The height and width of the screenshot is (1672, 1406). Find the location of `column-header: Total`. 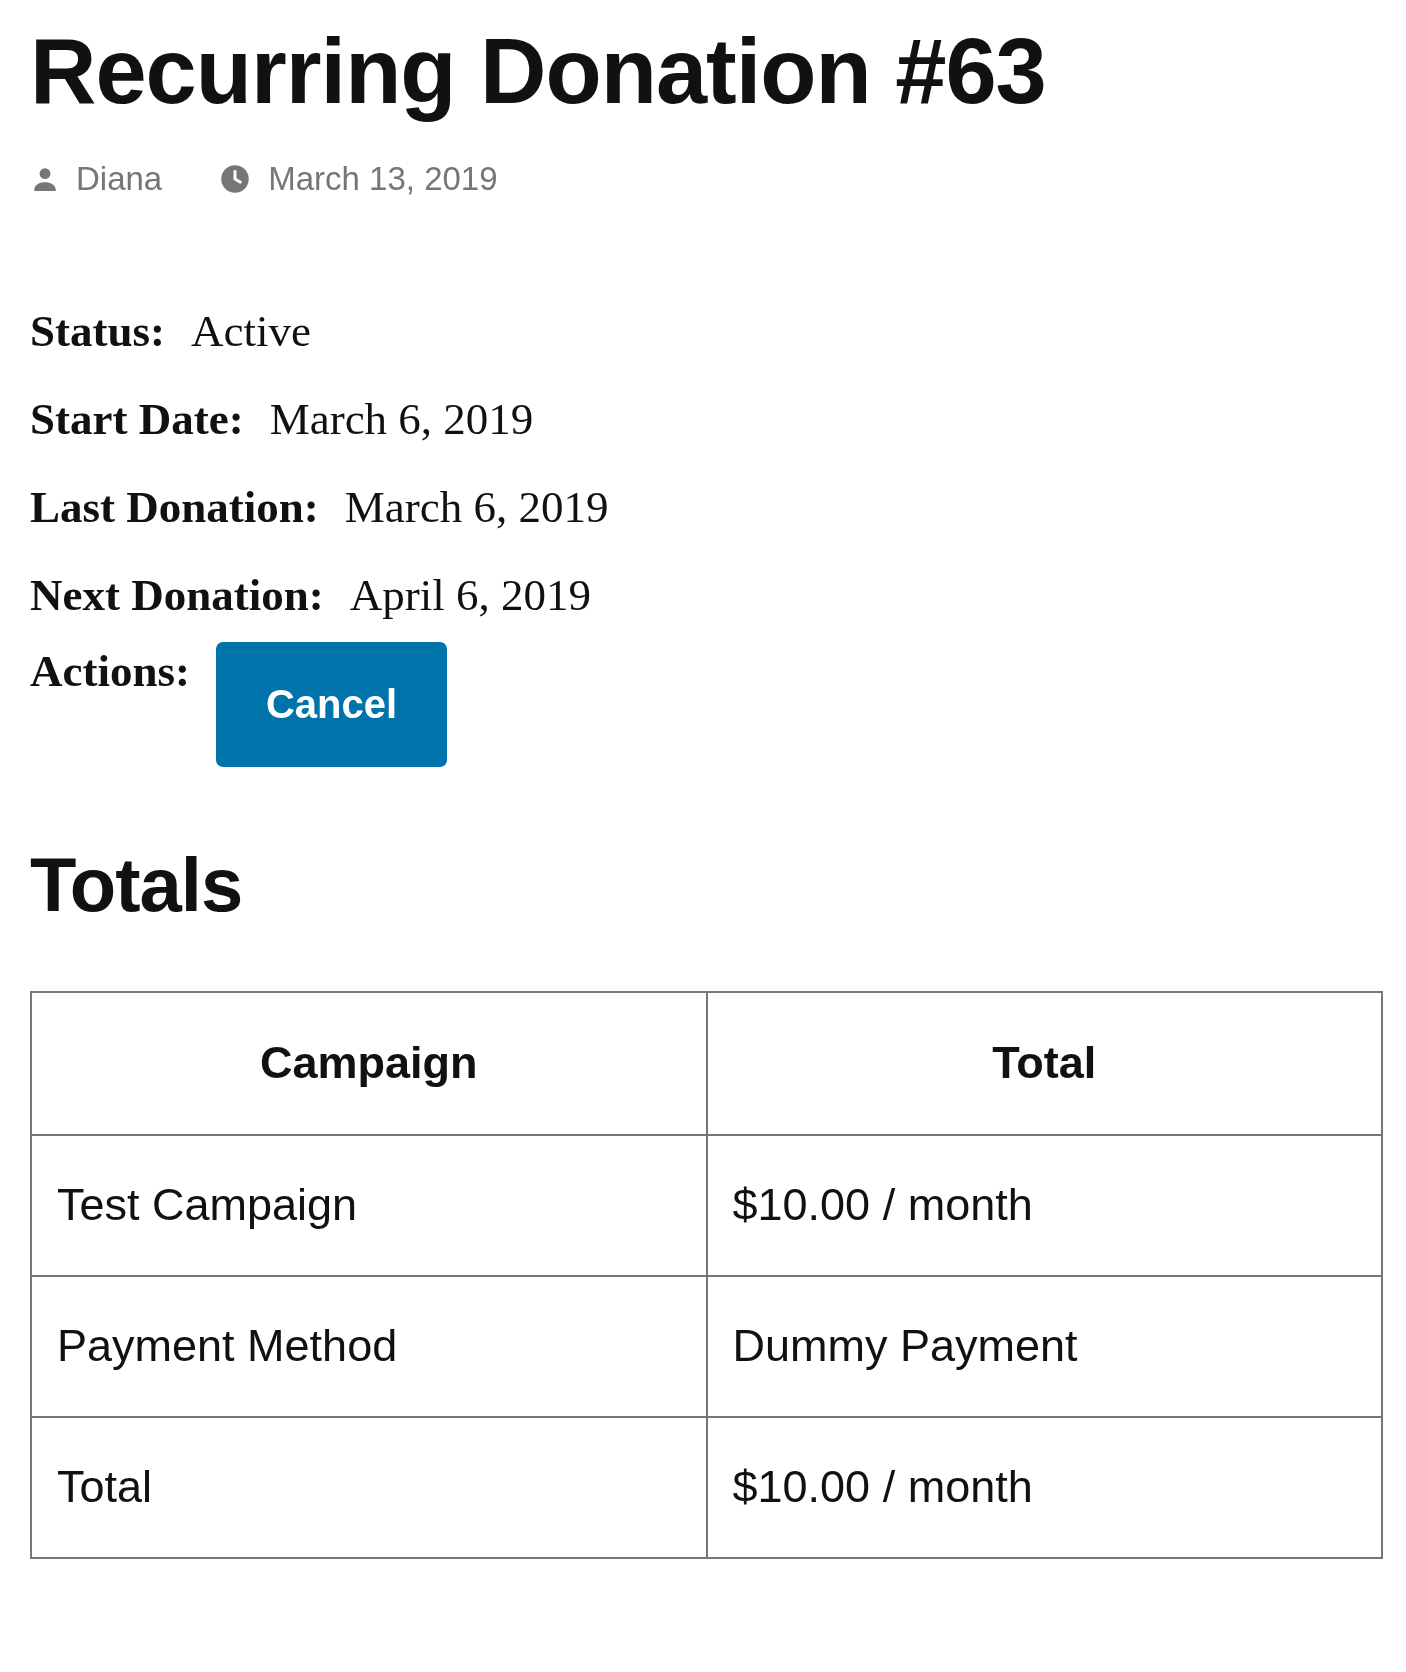

column-header: Total is located at coordinates (1044, 1063).